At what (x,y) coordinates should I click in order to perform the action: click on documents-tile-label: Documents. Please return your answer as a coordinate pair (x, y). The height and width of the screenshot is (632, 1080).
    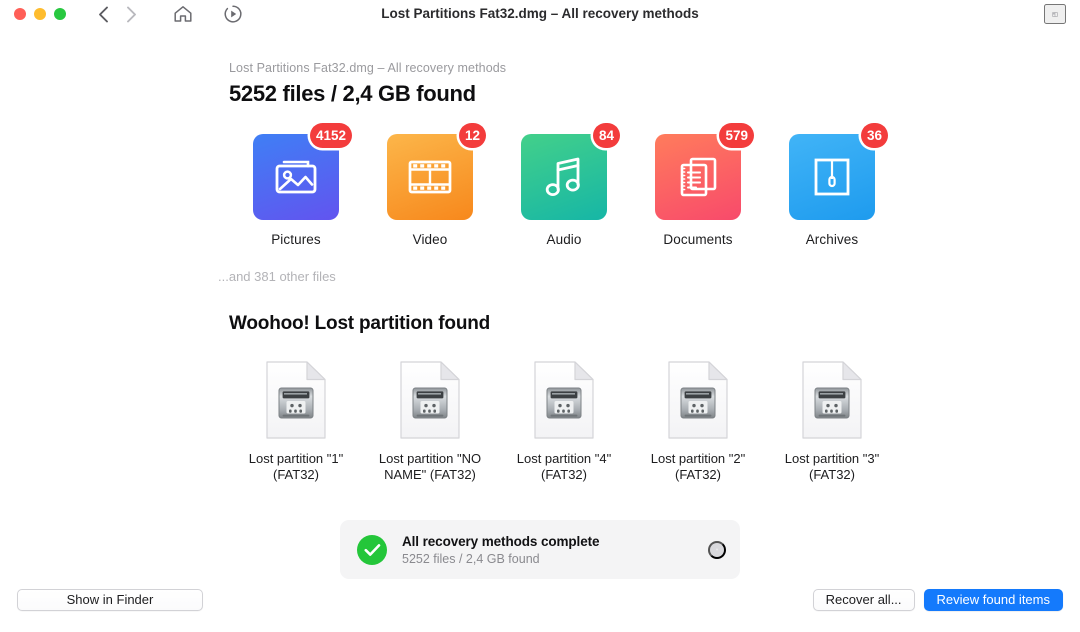
    Looking at the image, I should click on (698, 239).